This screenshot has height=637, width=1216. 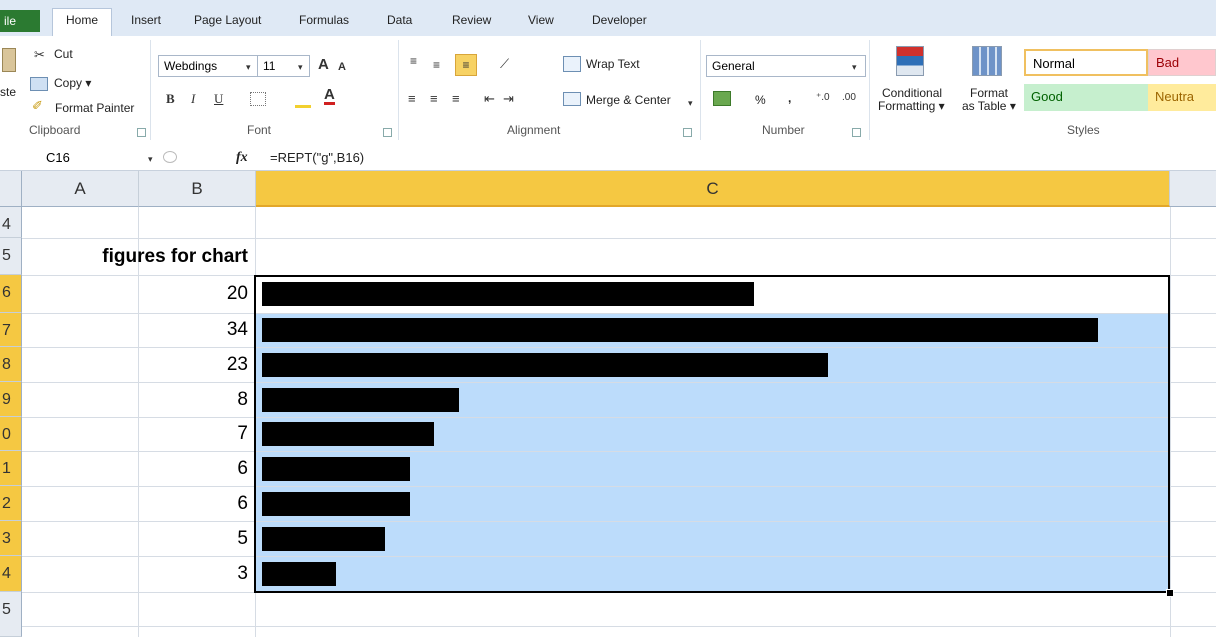 What do you see at coordinates (713, 189) in the screenshot?
I see `column-header-c: C` at bounding box center [713, 189].